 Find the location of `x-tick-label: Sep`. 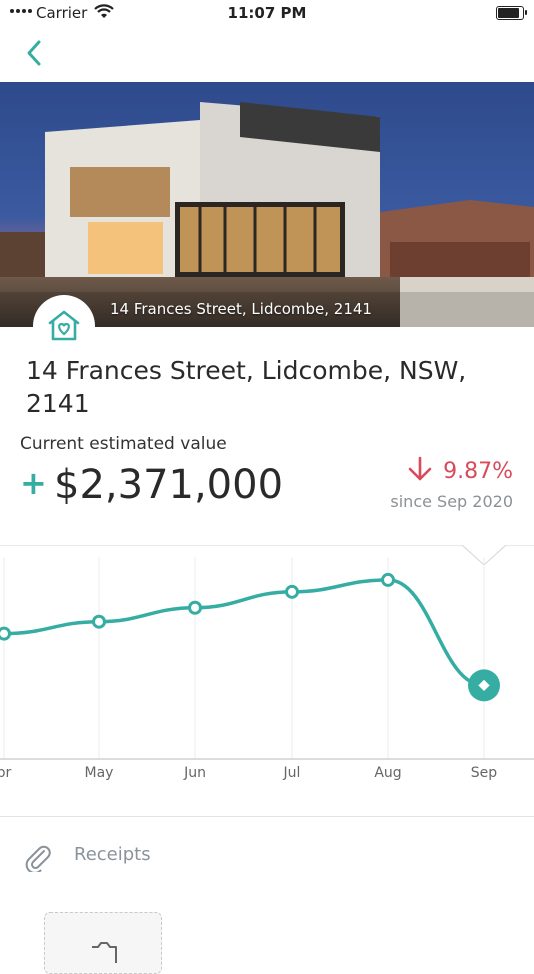

x-tick-label: Sep is located at coordinates (484, 773).